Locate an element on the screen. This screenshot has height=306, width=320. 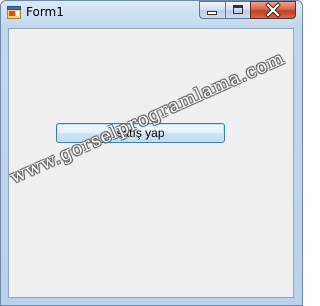
close-button is located at coordinates (273, 10).